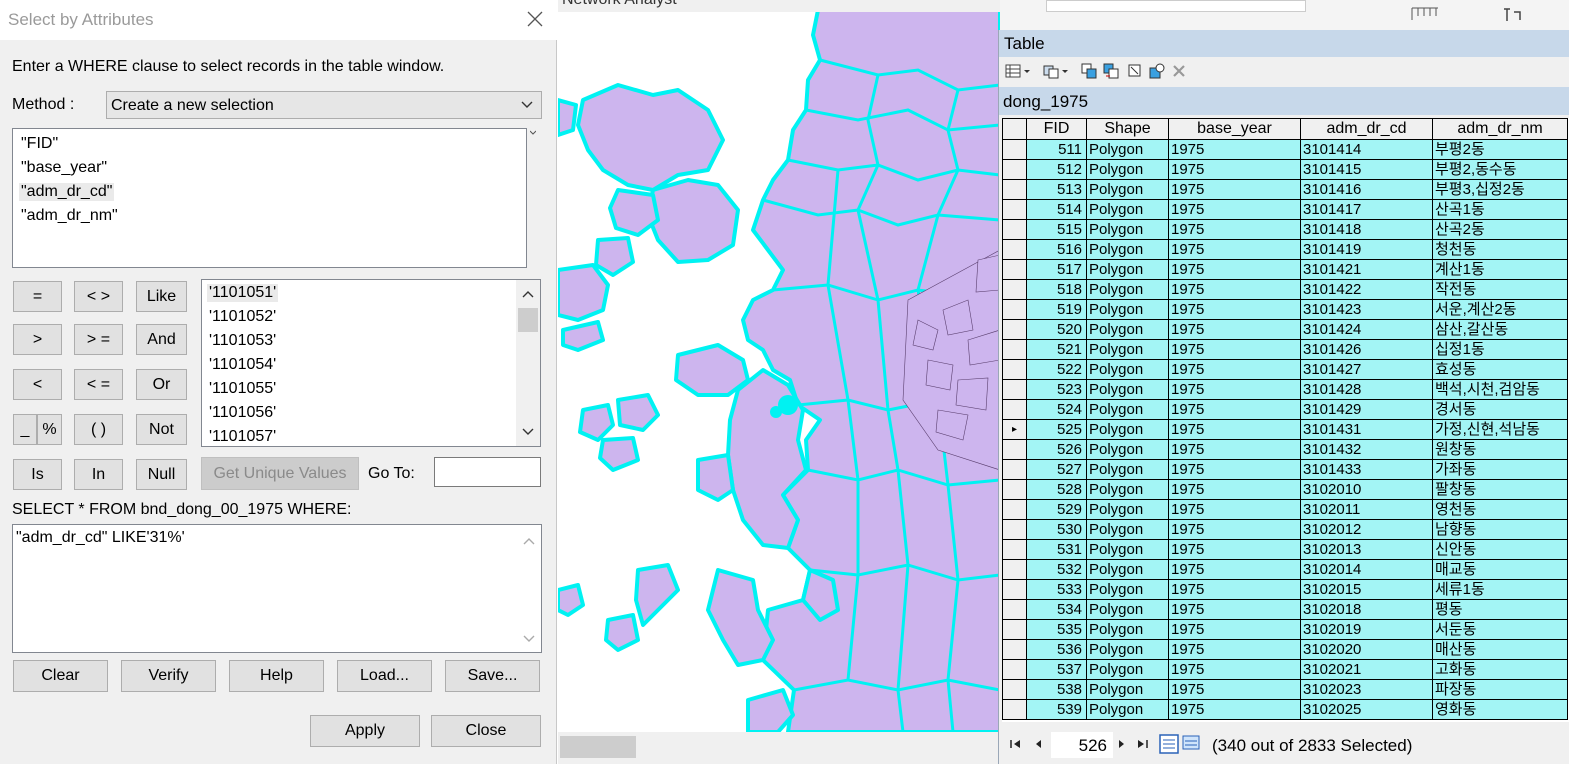  Describe the element at coordinates (1285, 529) in the screenshot. I see `table-row: 530 Polygon 1975 3102012 남향동` at that location.